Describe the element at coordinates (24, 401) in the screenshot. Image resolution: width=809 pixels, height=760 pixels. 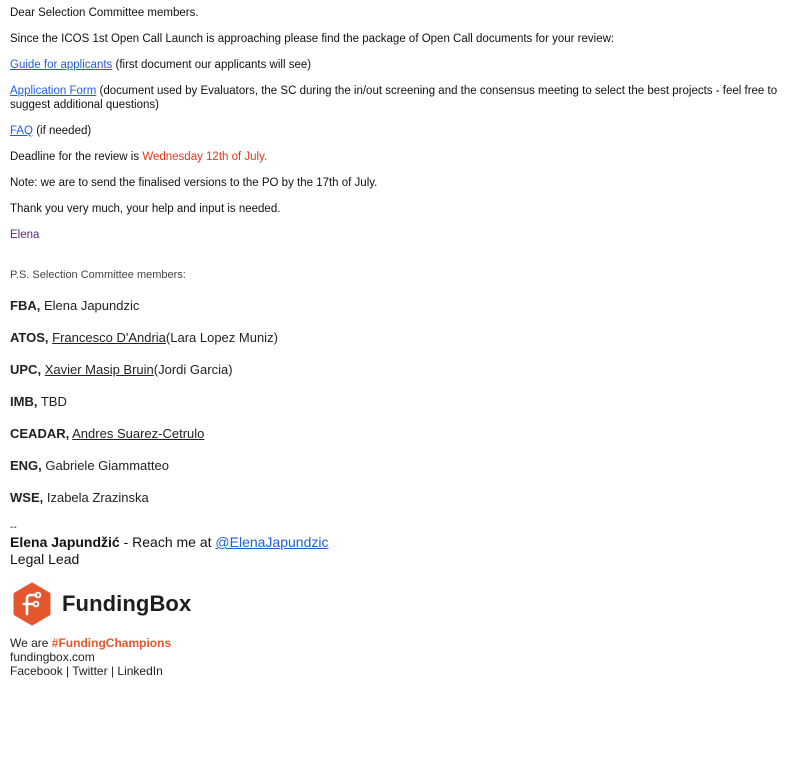
I see `member-org: IMB,` at that location.